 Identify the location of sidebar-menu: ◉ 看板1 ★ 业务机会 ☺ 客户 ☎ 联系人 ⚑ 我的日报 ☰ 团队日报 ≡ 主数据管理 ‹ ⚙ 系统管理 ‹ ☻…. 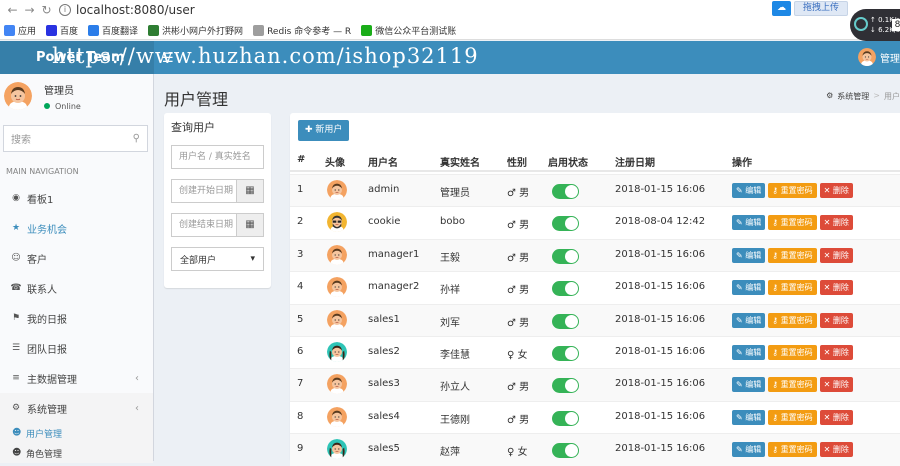
(76, 323).